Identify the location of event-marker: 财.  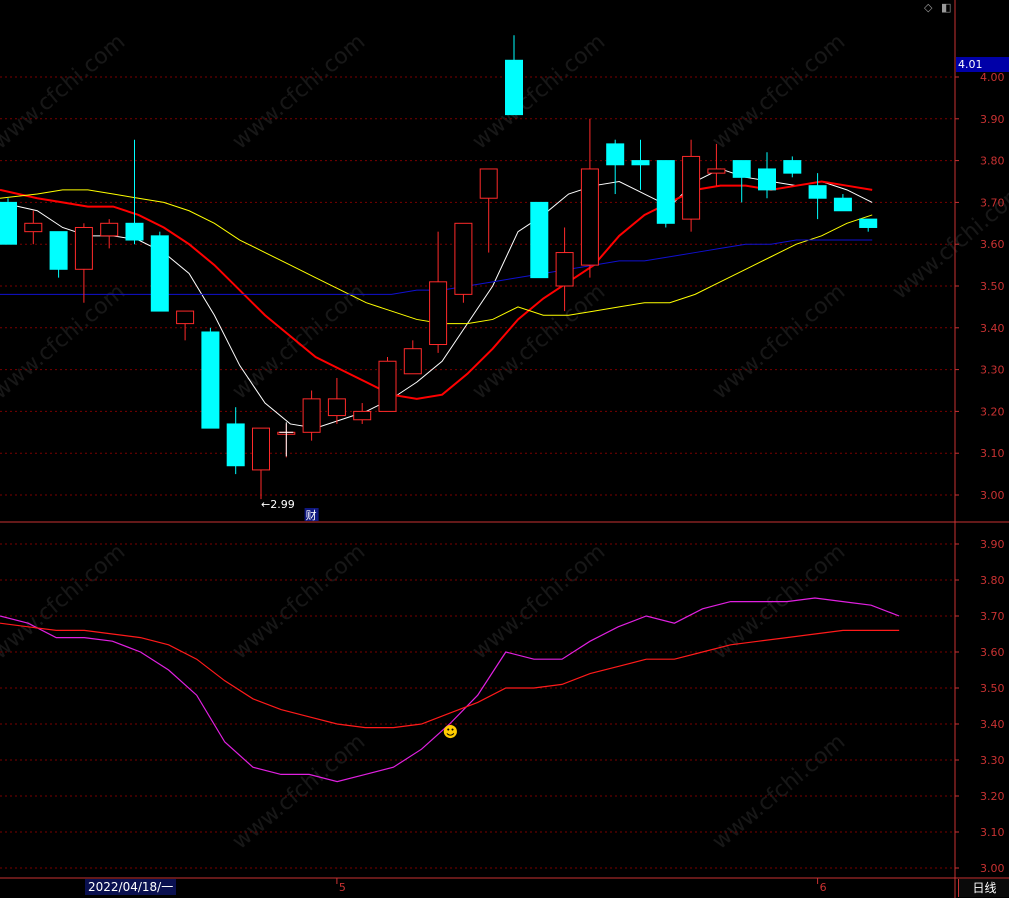
(311, 515).